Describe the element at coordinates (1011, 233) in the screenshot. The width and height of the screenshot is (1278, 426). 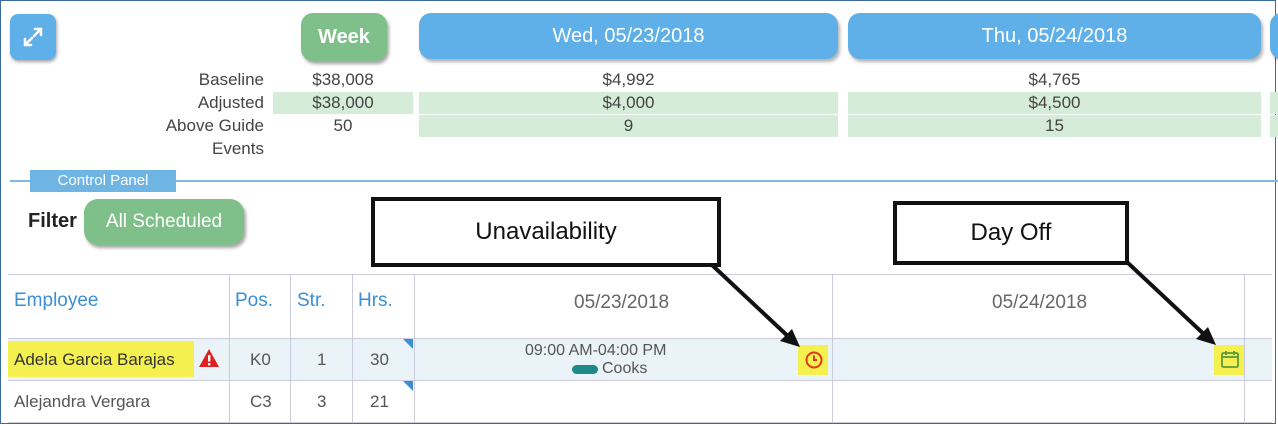
I see `day-off-callout: Day Off` at that location.